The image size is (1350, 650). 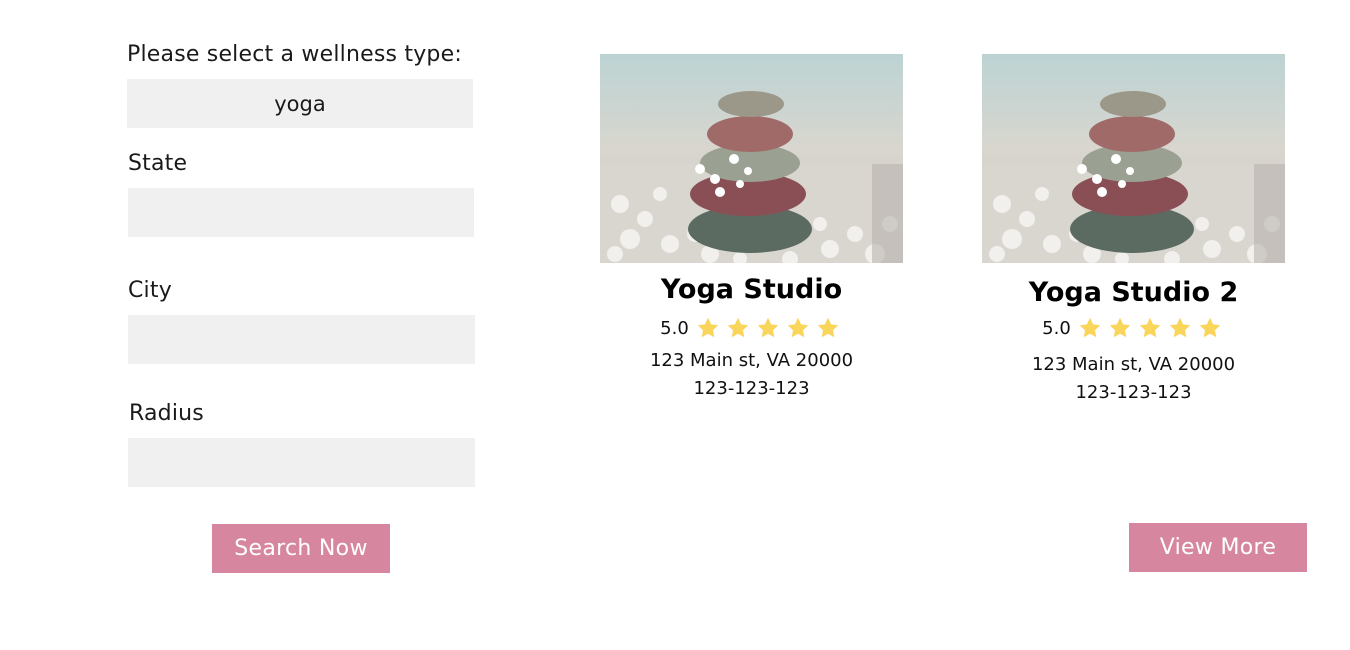 I want to click on search-now-button: Search Now, so click(x=301, y=548).